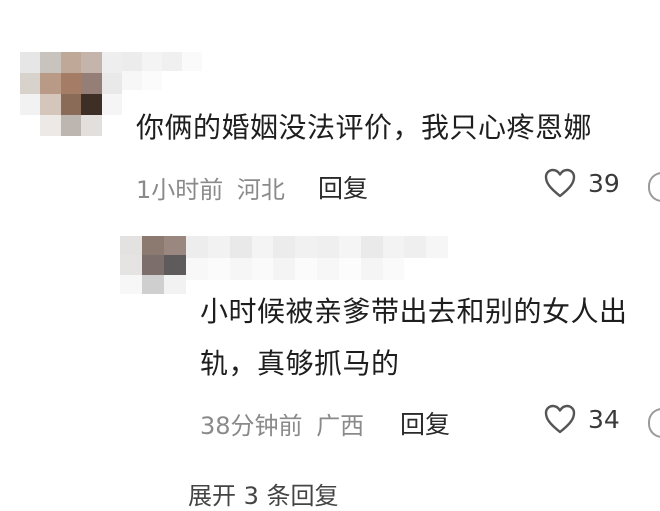 The image size is (660, 511). I want to click on comment-text: 你俩的婚姻没法评价，我只心疼恩娜, so click(364, 127).